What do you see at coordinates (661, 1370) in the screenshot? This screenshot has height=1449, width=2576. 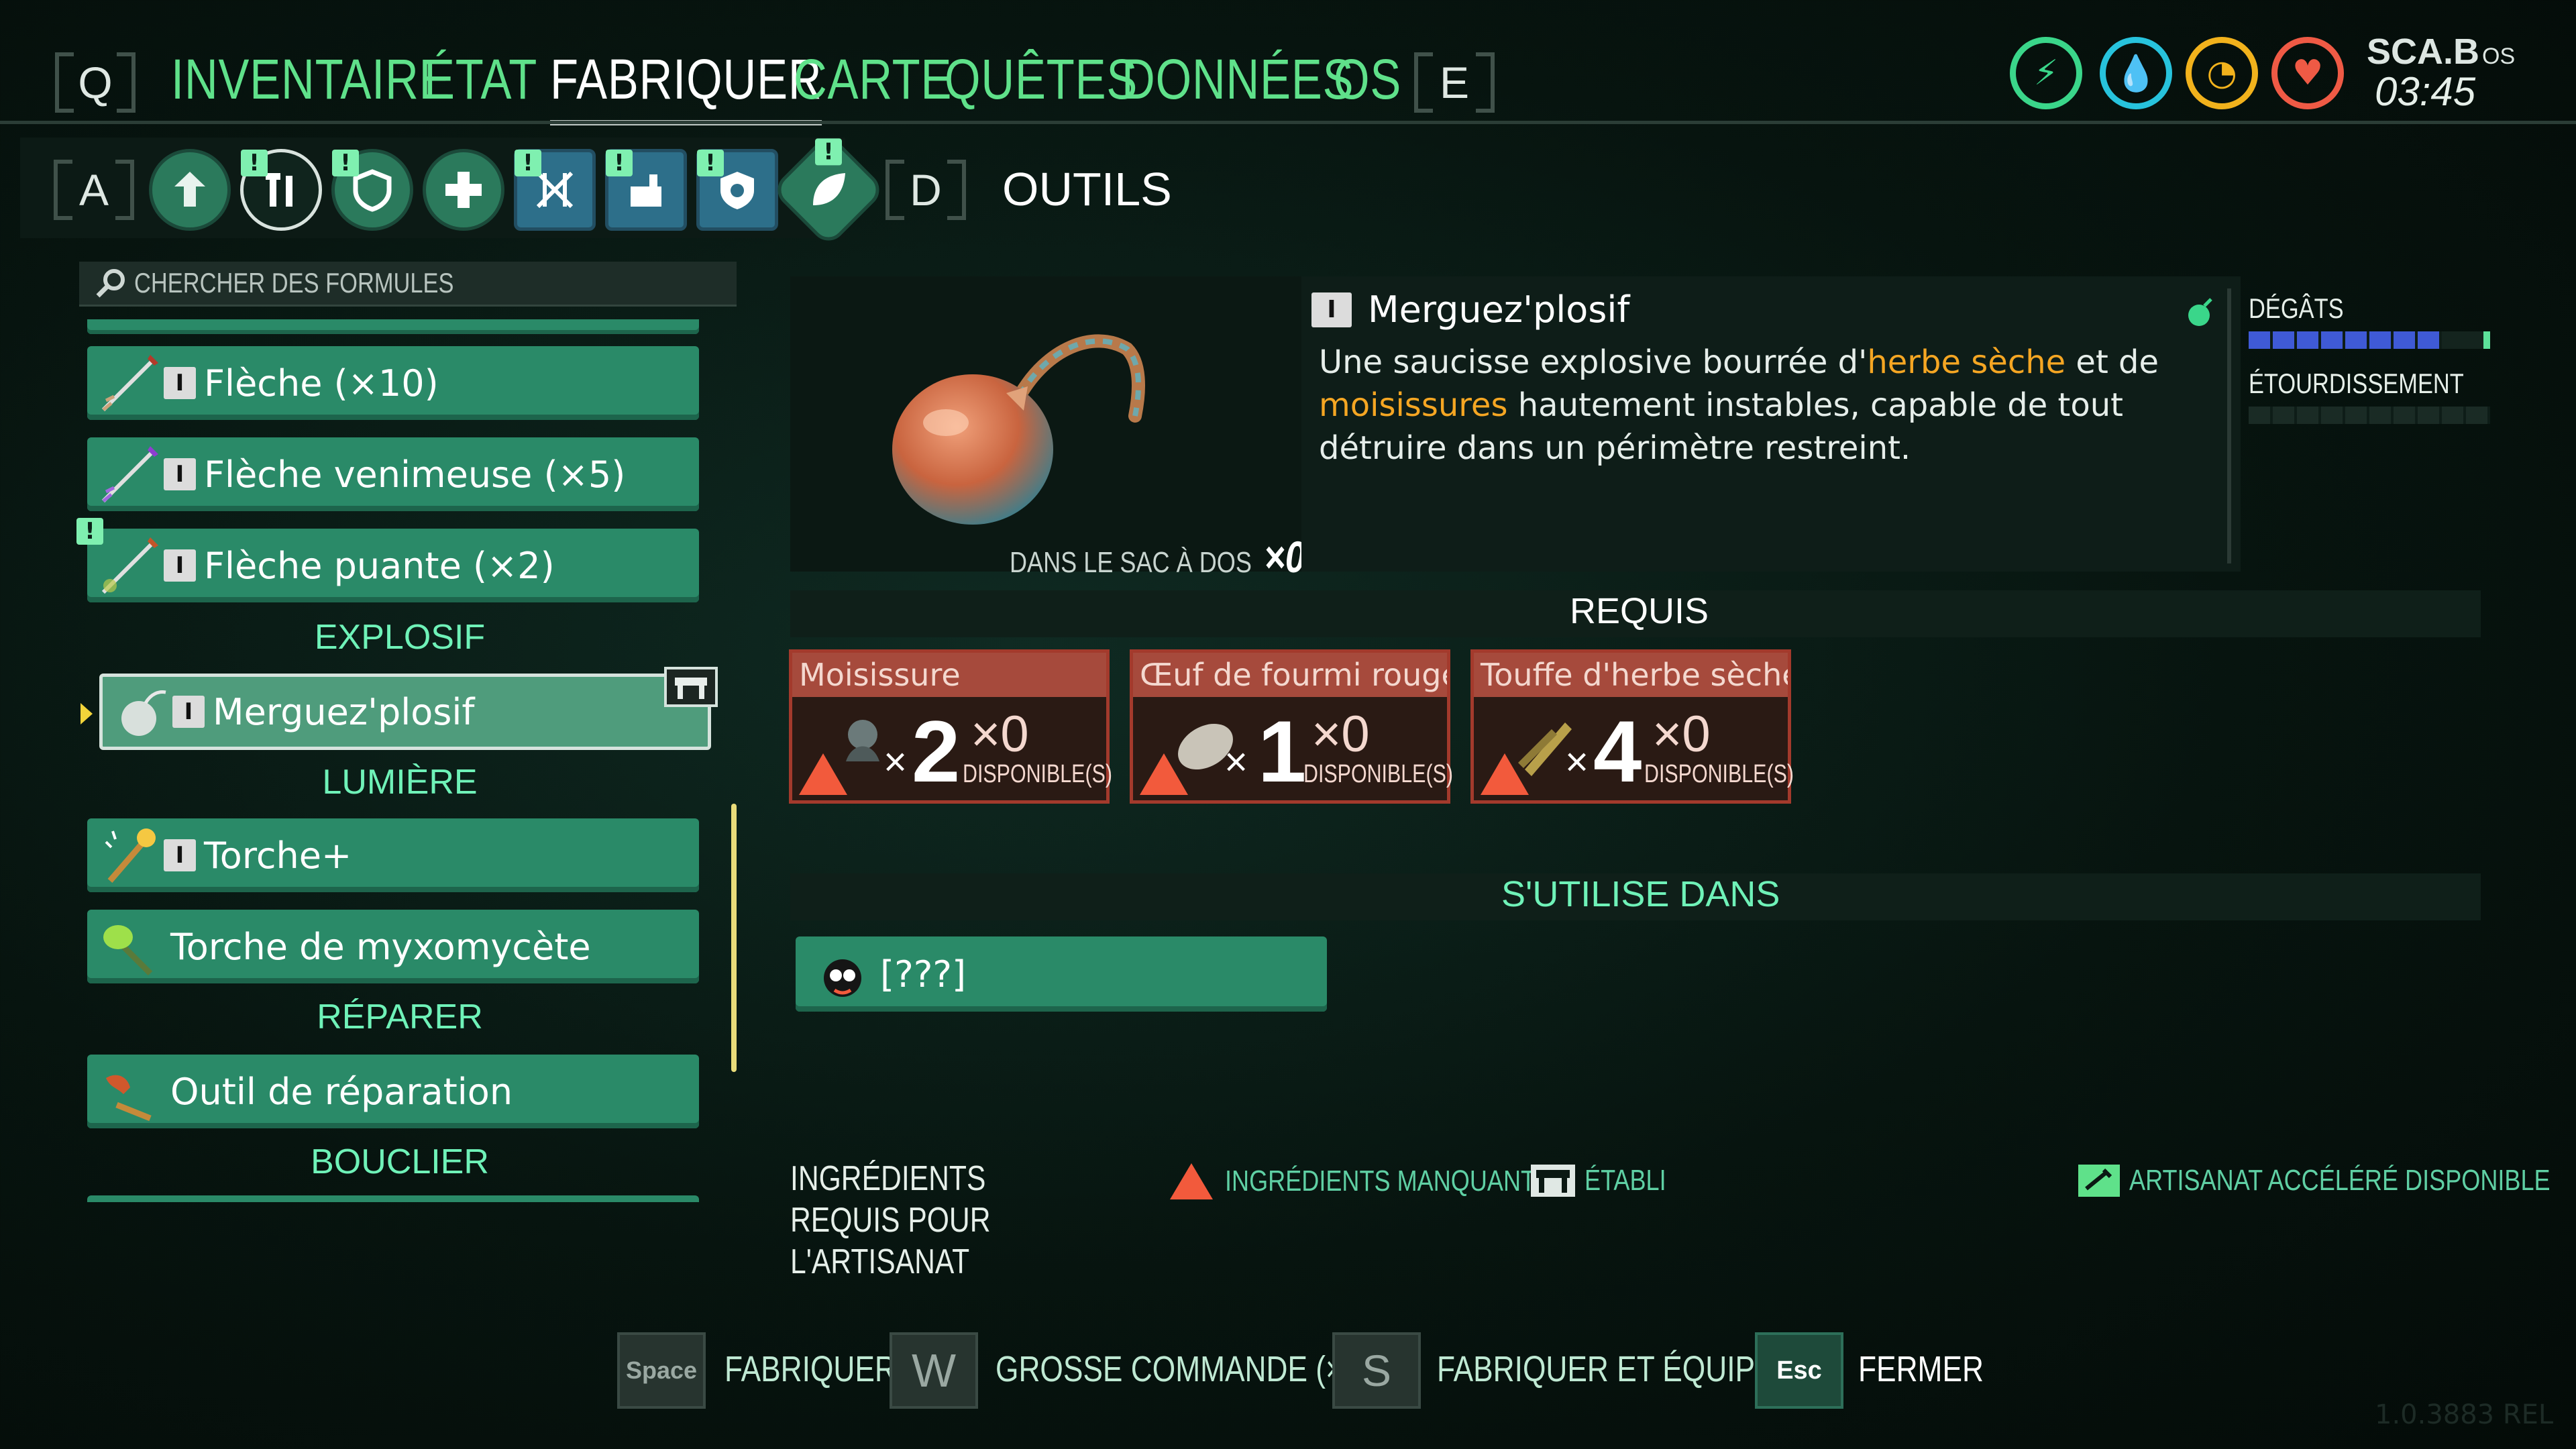 I see `craft-key: Space` at bounding box center [661, 1370].